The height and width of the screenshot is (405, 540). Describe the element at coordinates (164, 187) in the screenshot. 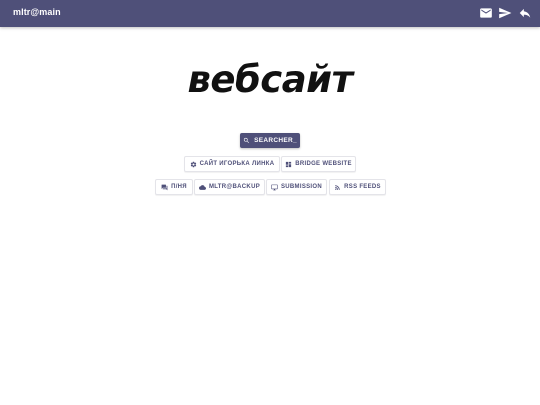

I see `chat-icon` at that location.